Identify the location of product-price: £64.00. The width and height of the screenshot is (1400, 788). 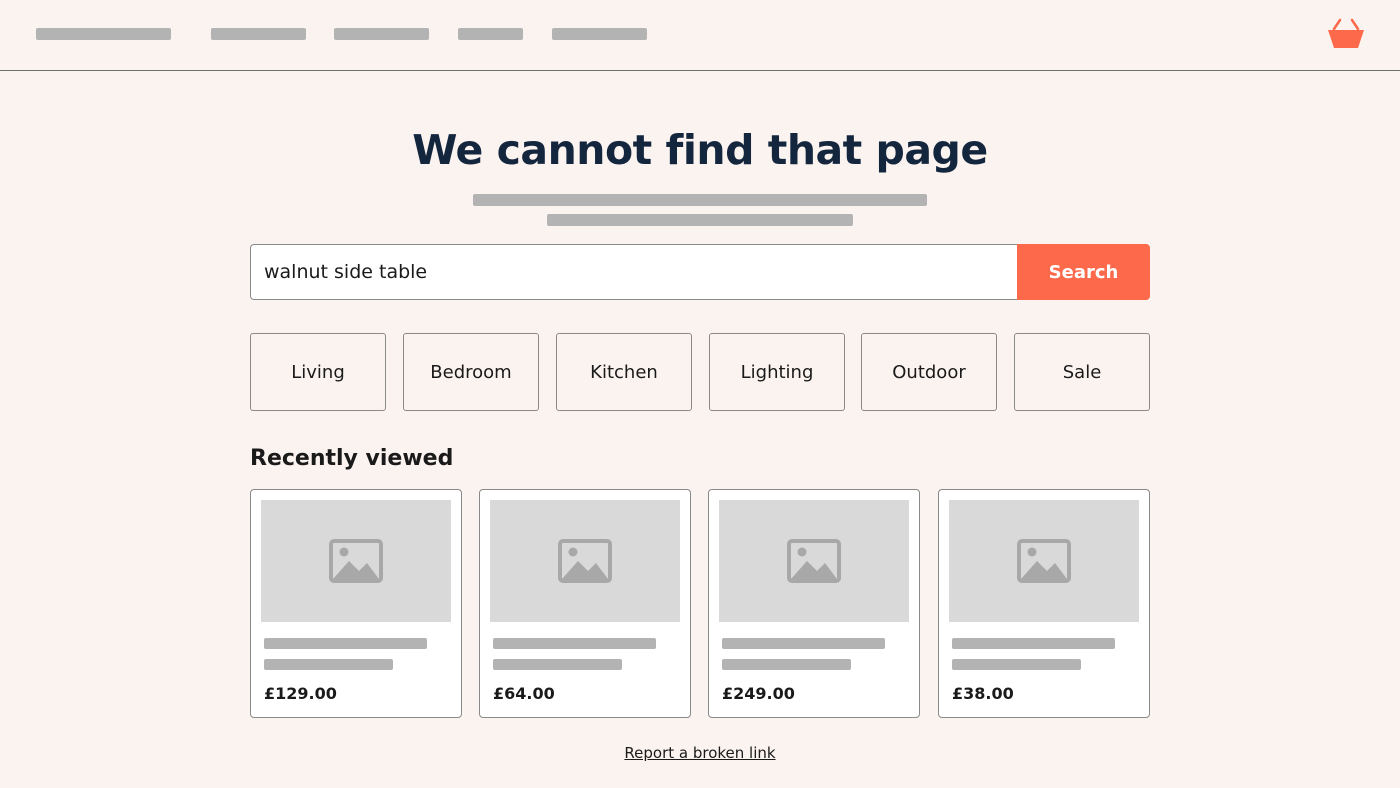
(524, 693).